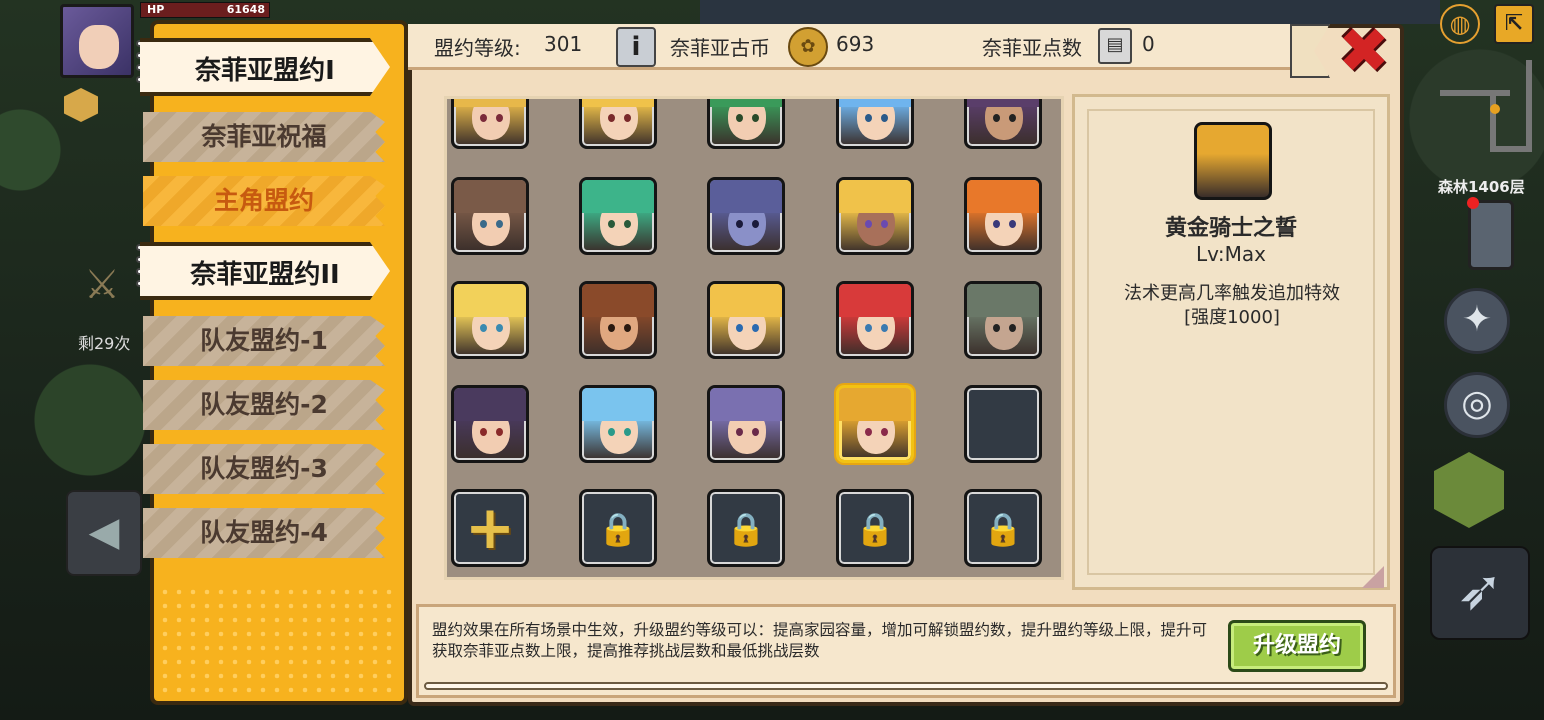 The height and width of the screenshot is (720, 1544). I want to click on menu-tab-teammate-2: 队友盟约-2, so click(264, 405).